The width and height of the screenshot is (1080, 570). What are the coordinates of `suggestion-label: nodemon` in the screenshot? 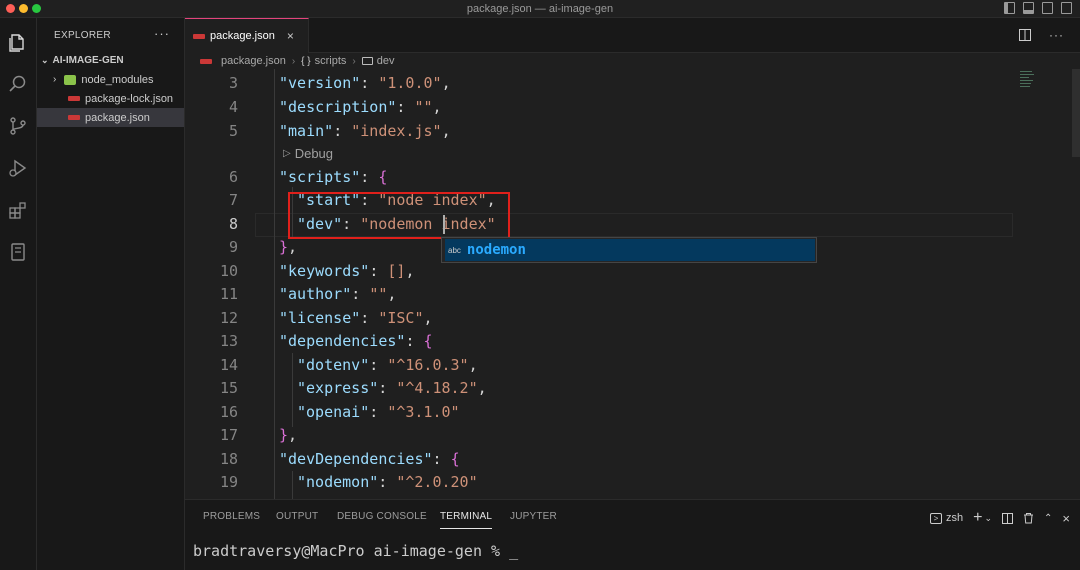 It's located at (496, 250).